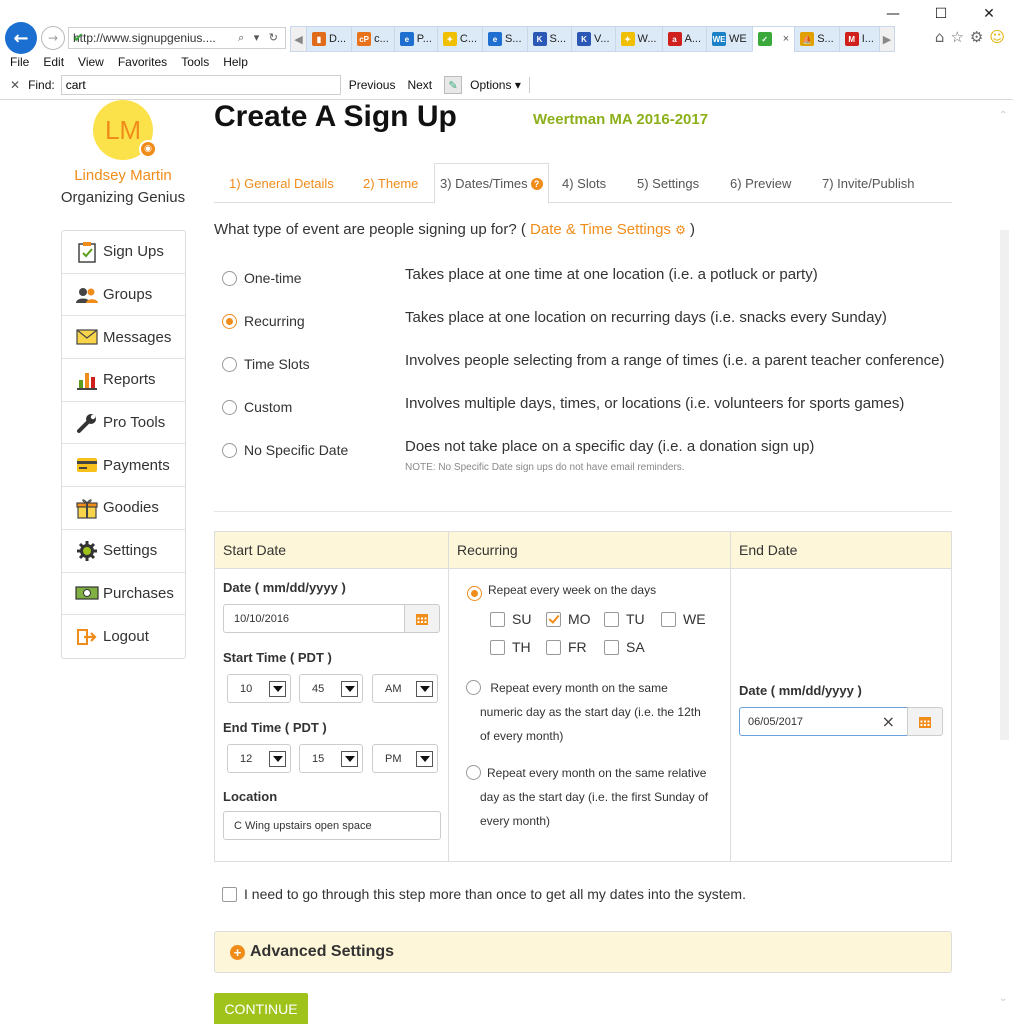  What do you see at coordinates (123, 252) in the screenshot?
I see `sidebar-item-sign-ups: Sign Ups` at bounding box center [123, 252].